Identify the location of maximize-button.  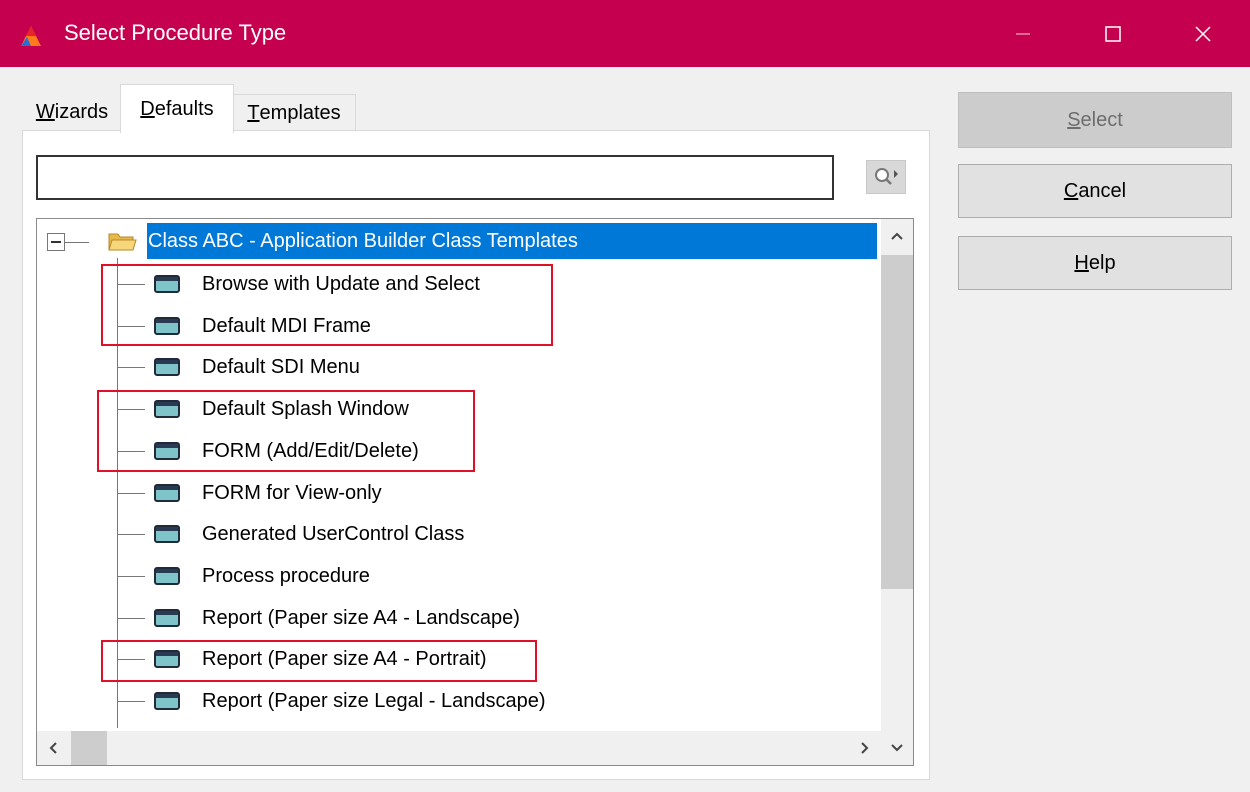
(1113, 33).